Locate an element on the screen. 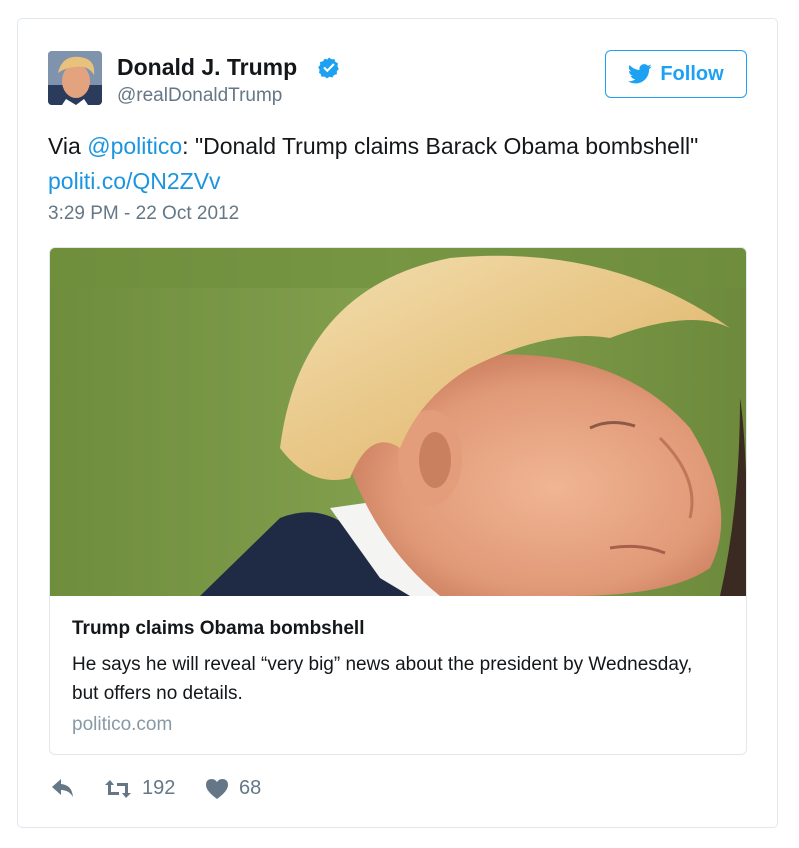 This screenshot has height=848, width=799. author-name: Donald J. Trump is located at coordinates (207, 67).